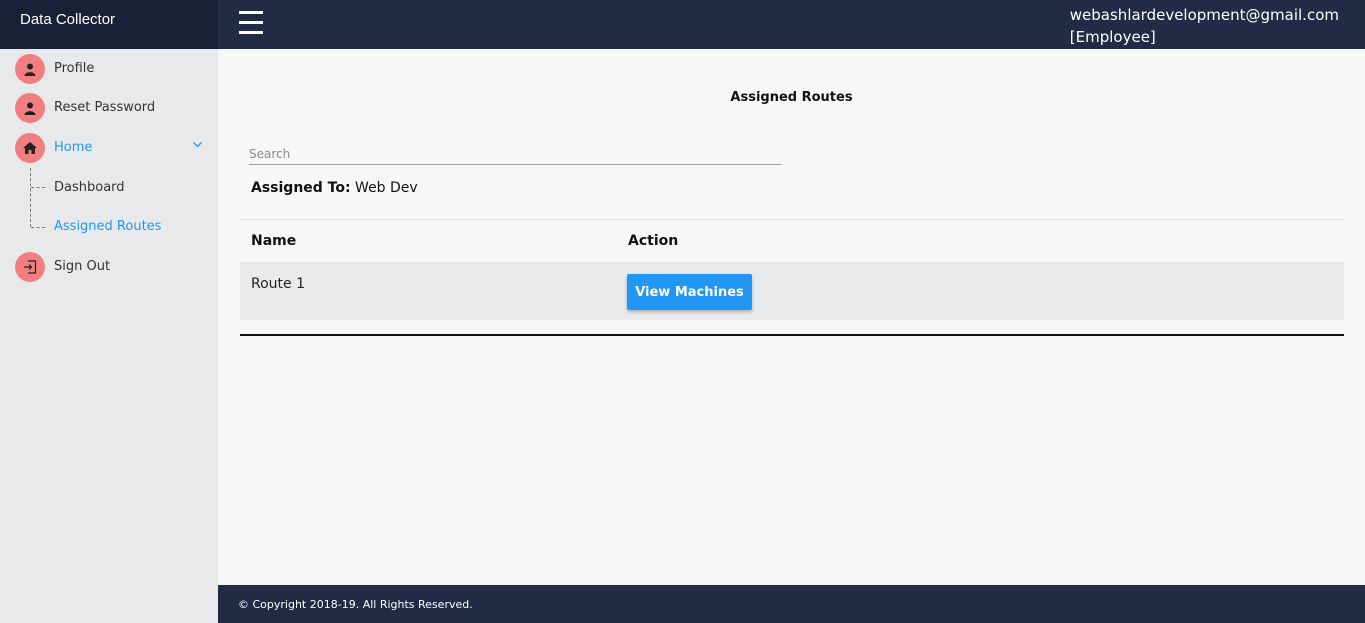 The height and width of the screenshot is (623, 1365). I want to click on sidebar-item-reset-password: Reset Password, so click(109, 109).